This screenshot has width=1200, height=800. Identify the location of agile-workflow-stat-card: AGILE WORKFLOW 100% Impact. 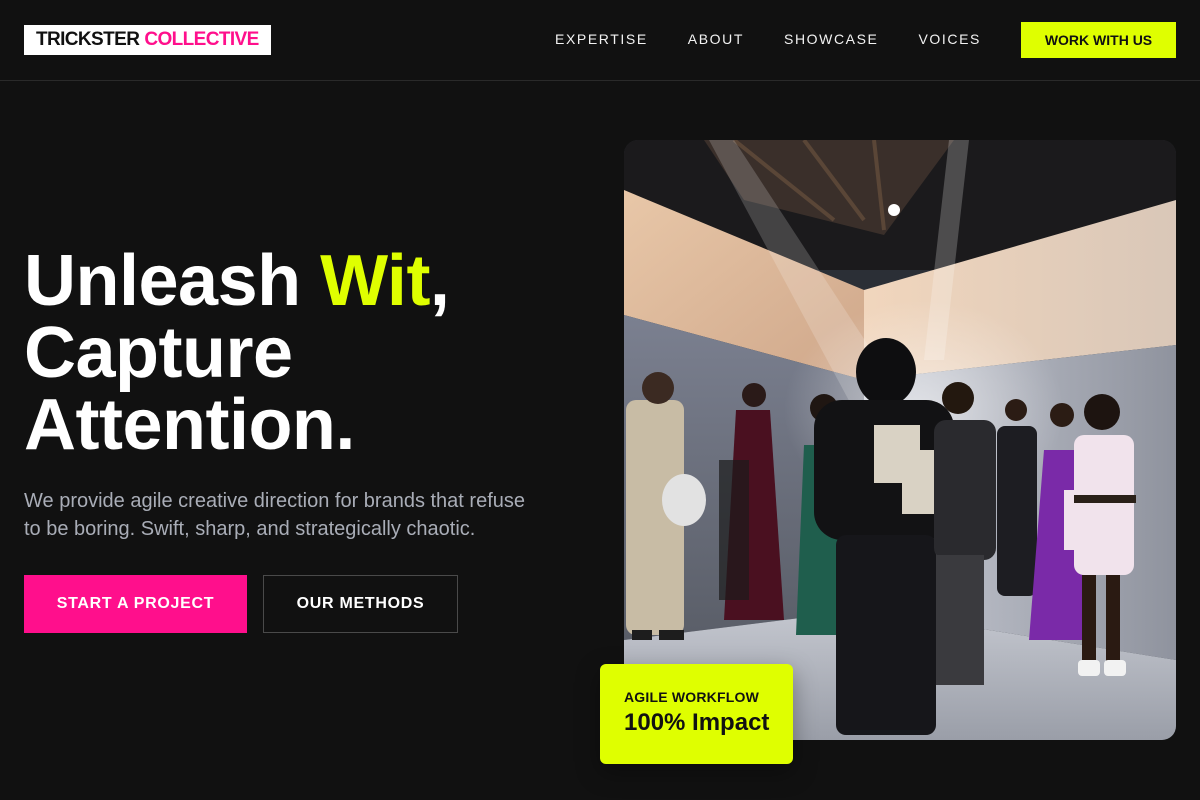
(696, 714).